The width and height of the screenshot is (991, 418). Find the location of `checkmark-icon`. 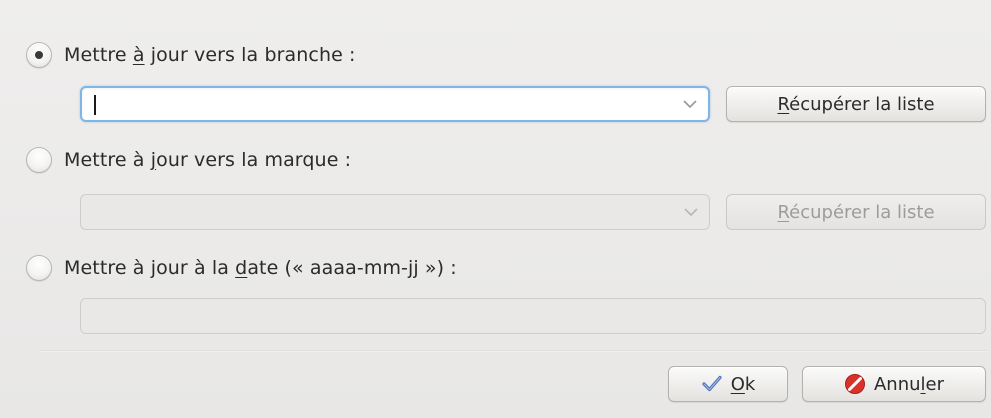

checkmark-icon is located at coordinates (712, 384).